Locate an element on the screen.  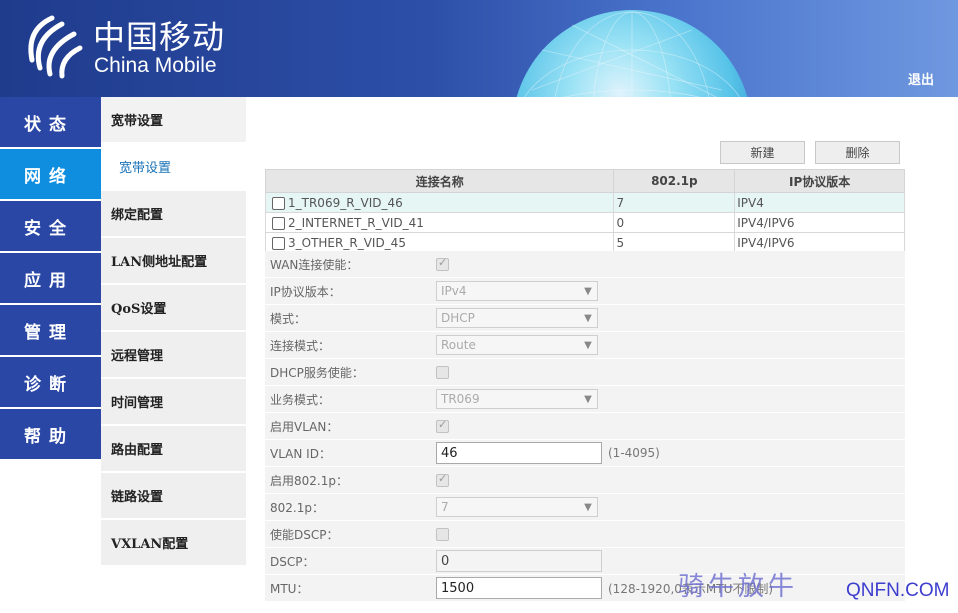
form-row-mode: 模式： DHCP ▼ is located at coordinates (585, 318).